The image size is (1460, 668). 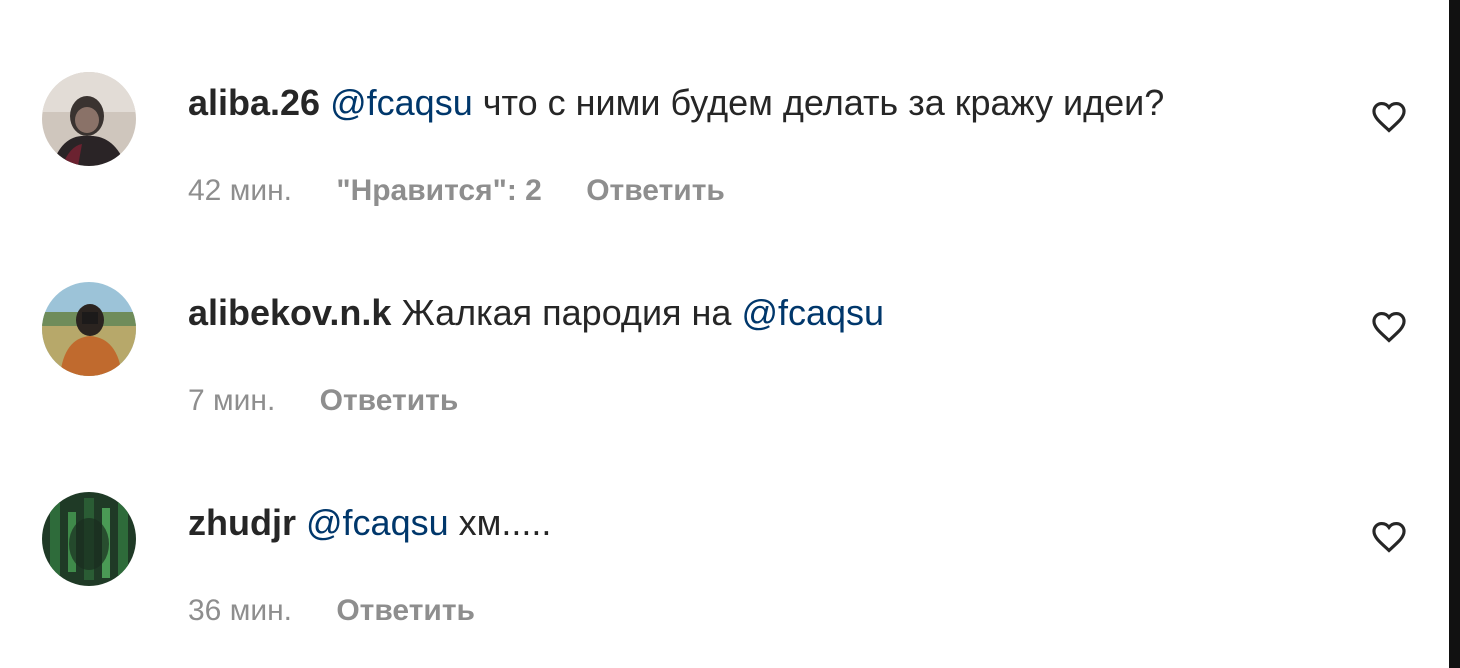 I want to click on comment-body: что с ними будем делать за кражу идеи?, so click(x=823, y=102).